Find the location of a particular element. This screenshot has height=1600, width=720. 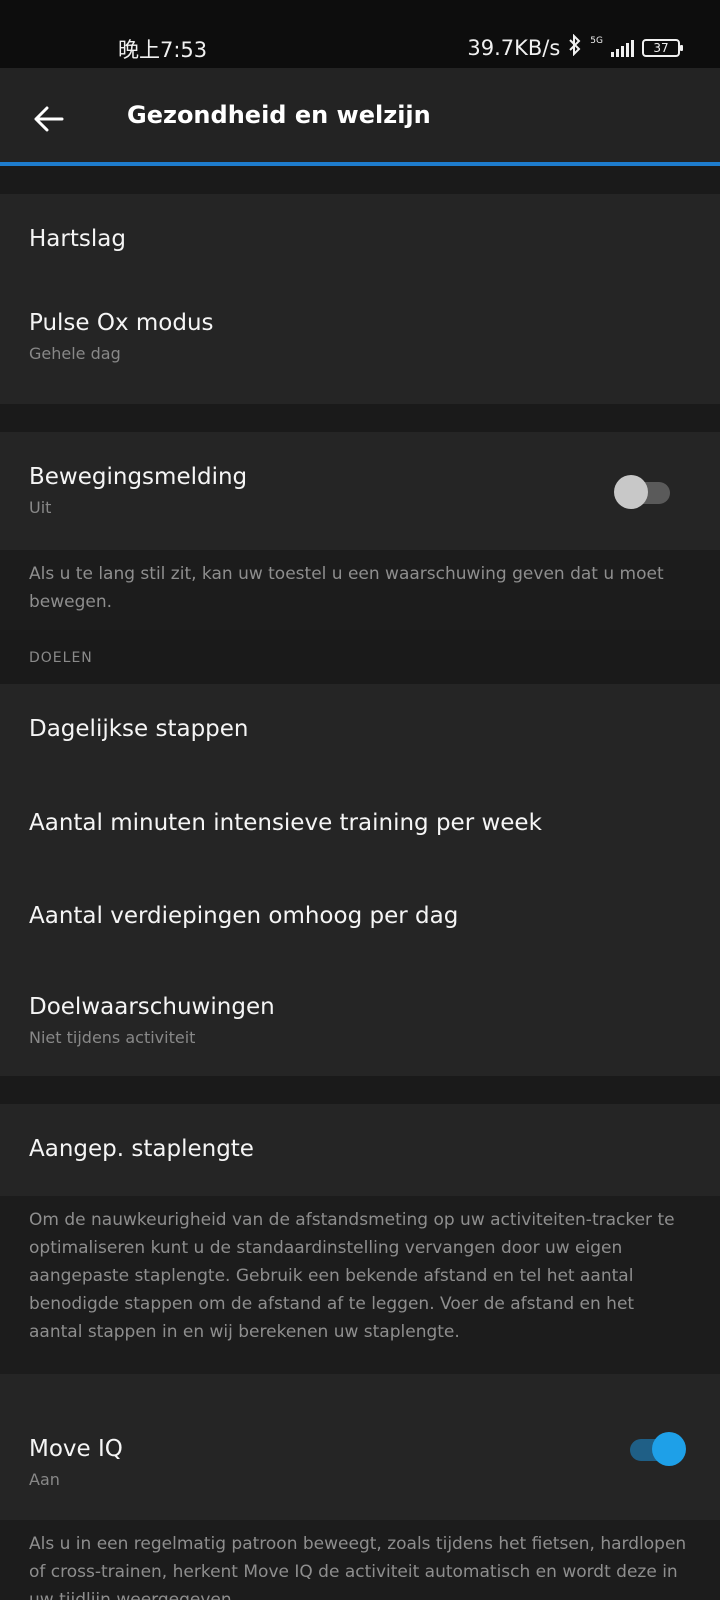

goal-alerts-value: Niet tijdens activiteit is located at coordinates (112, 1037).